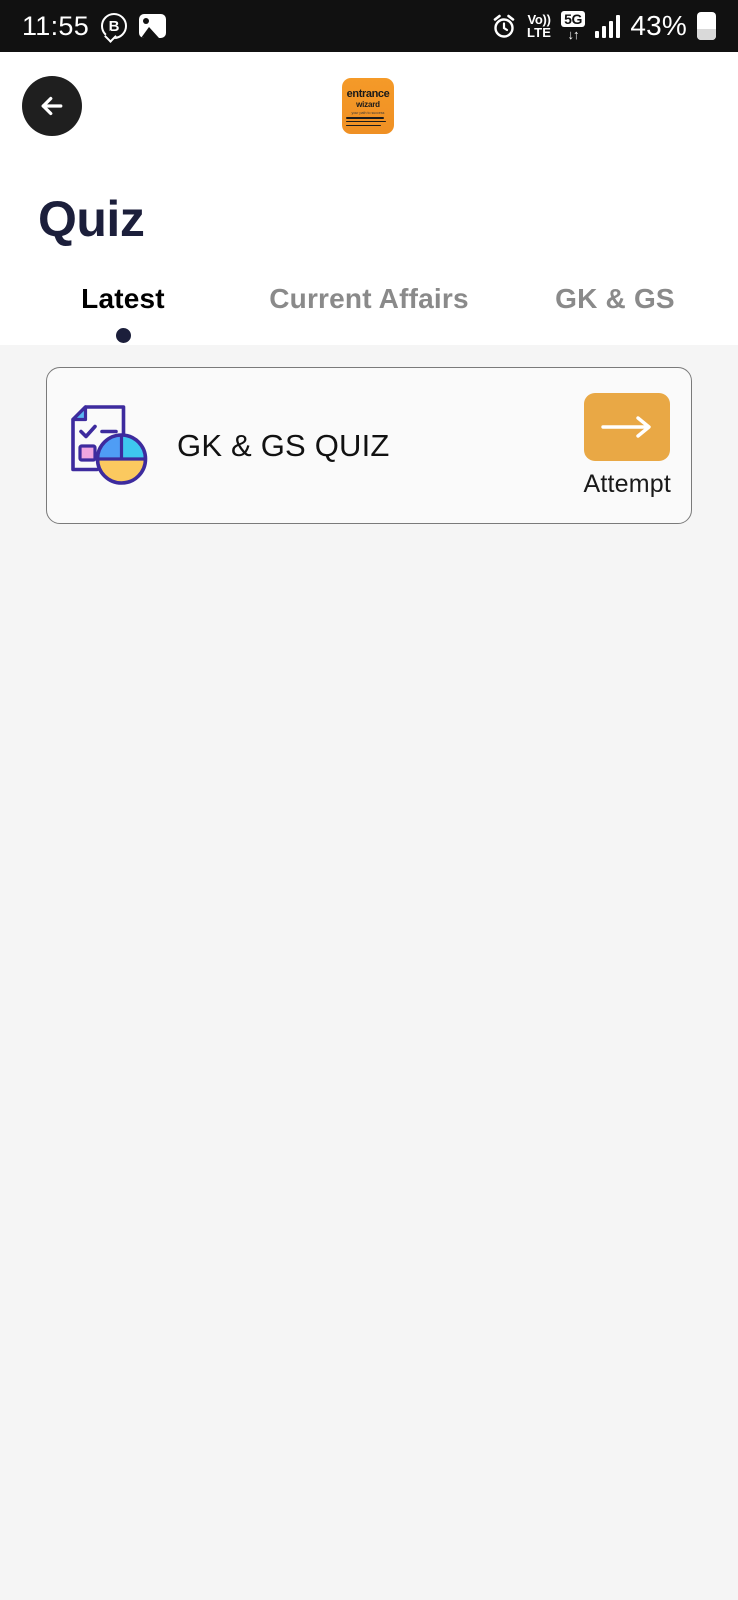  Describe the element at coordinates (94, 26) in the screenshot. I see `status-bar-left: 11:55 B` at that location.